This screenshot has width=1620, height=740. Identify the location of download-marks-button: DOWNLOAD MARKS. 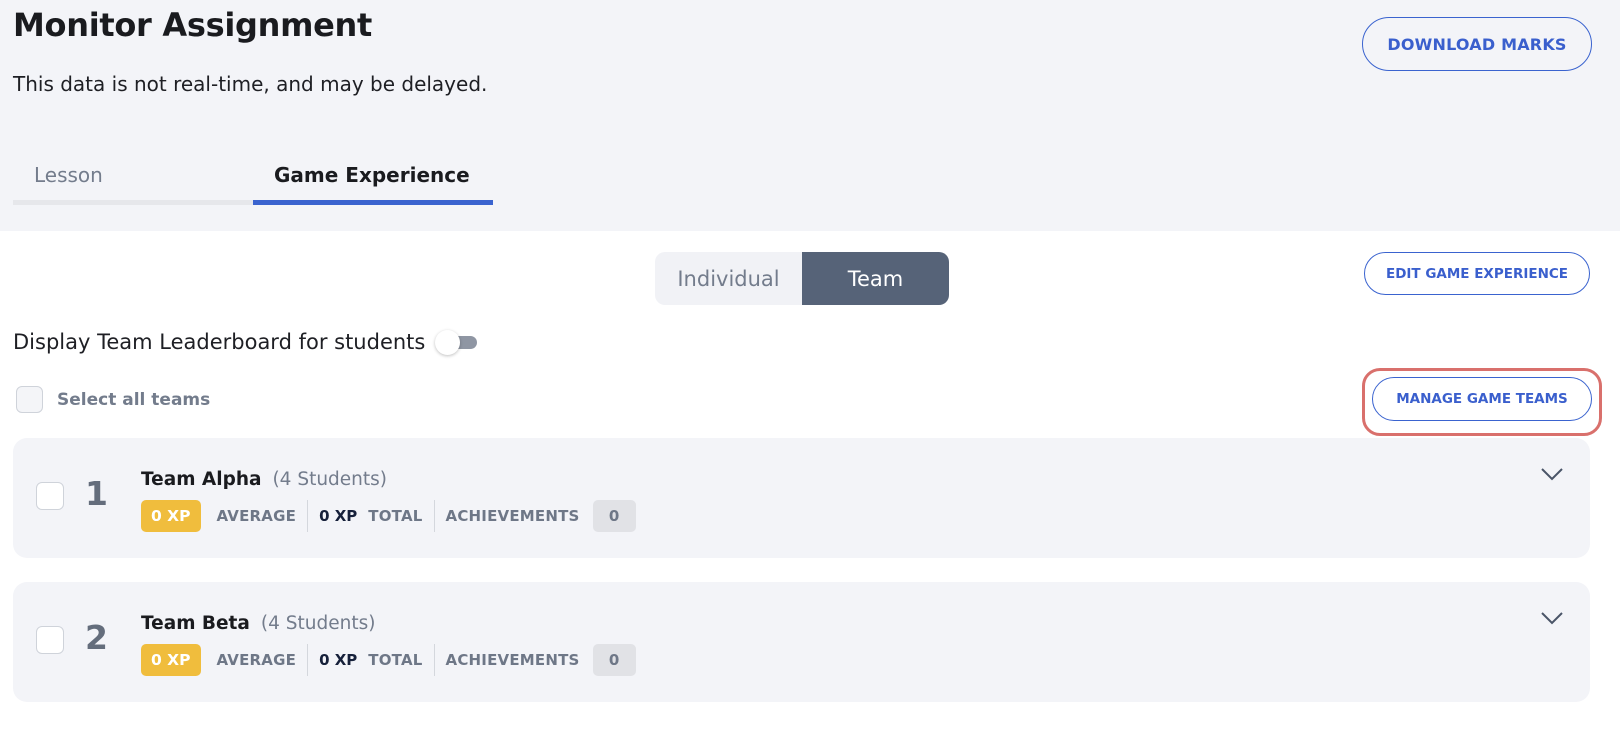
(1477, 44).